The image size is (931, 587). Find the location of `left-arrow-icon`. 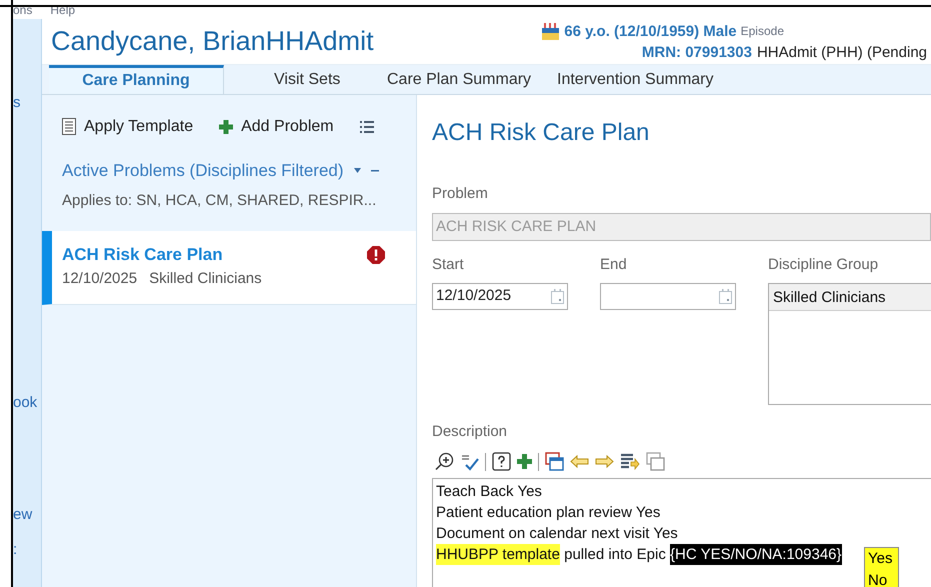

left-arrow-icon is located at coordinates (579, 461).